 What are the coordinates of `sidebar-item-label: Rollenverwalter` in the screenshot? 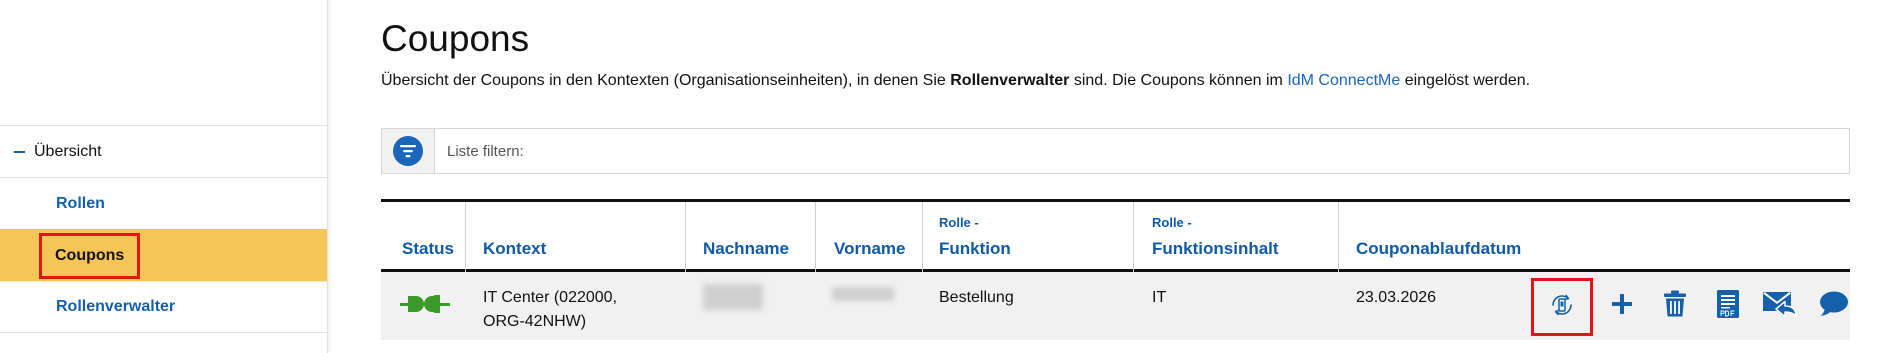 It's located at (116, 306).